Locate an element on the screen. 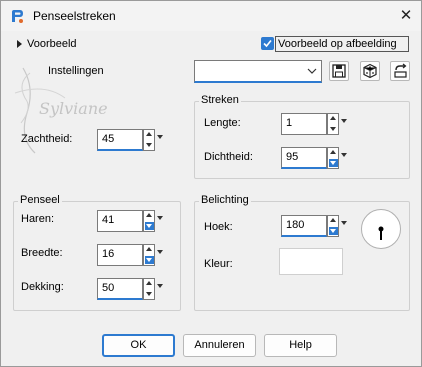 This screenshot has width=422, height=367. width-spinner: 16 is located at coordinates (132, 255).